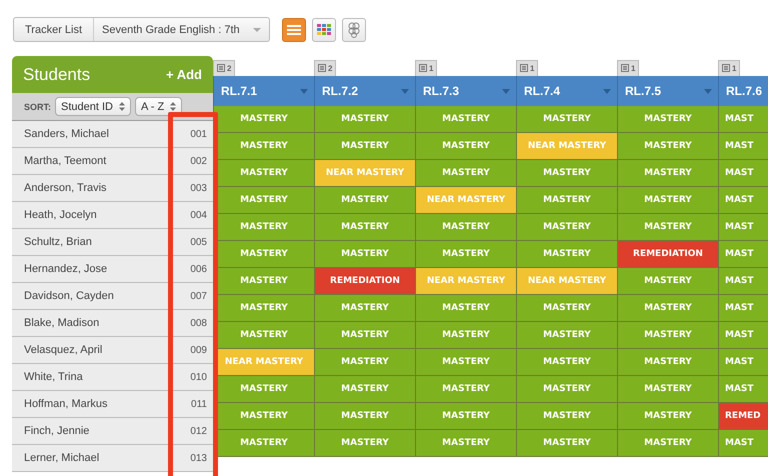 This screenshot has width=768, height=476. I want to click on student-name: Anderson, Travis, so click(92, 188).